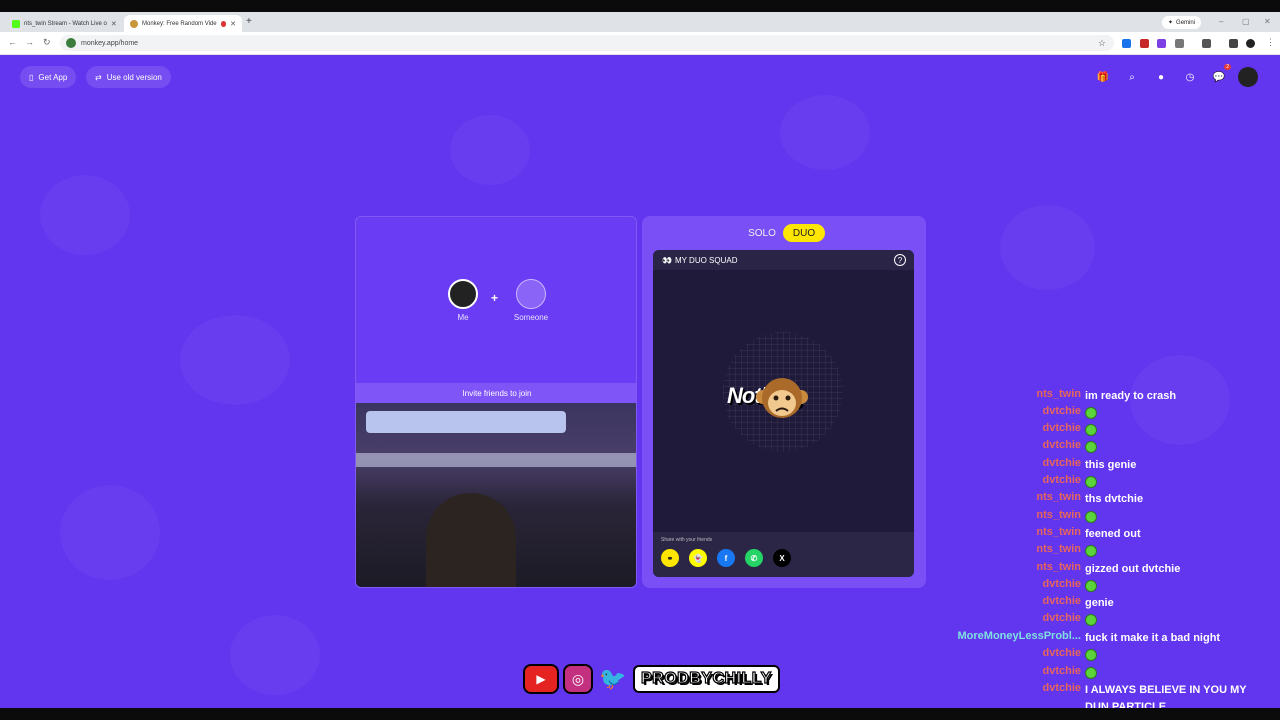 This screenshot has width=1280, height=720. I want to click on maximize-window-button: ▢, so click(1246, 21).